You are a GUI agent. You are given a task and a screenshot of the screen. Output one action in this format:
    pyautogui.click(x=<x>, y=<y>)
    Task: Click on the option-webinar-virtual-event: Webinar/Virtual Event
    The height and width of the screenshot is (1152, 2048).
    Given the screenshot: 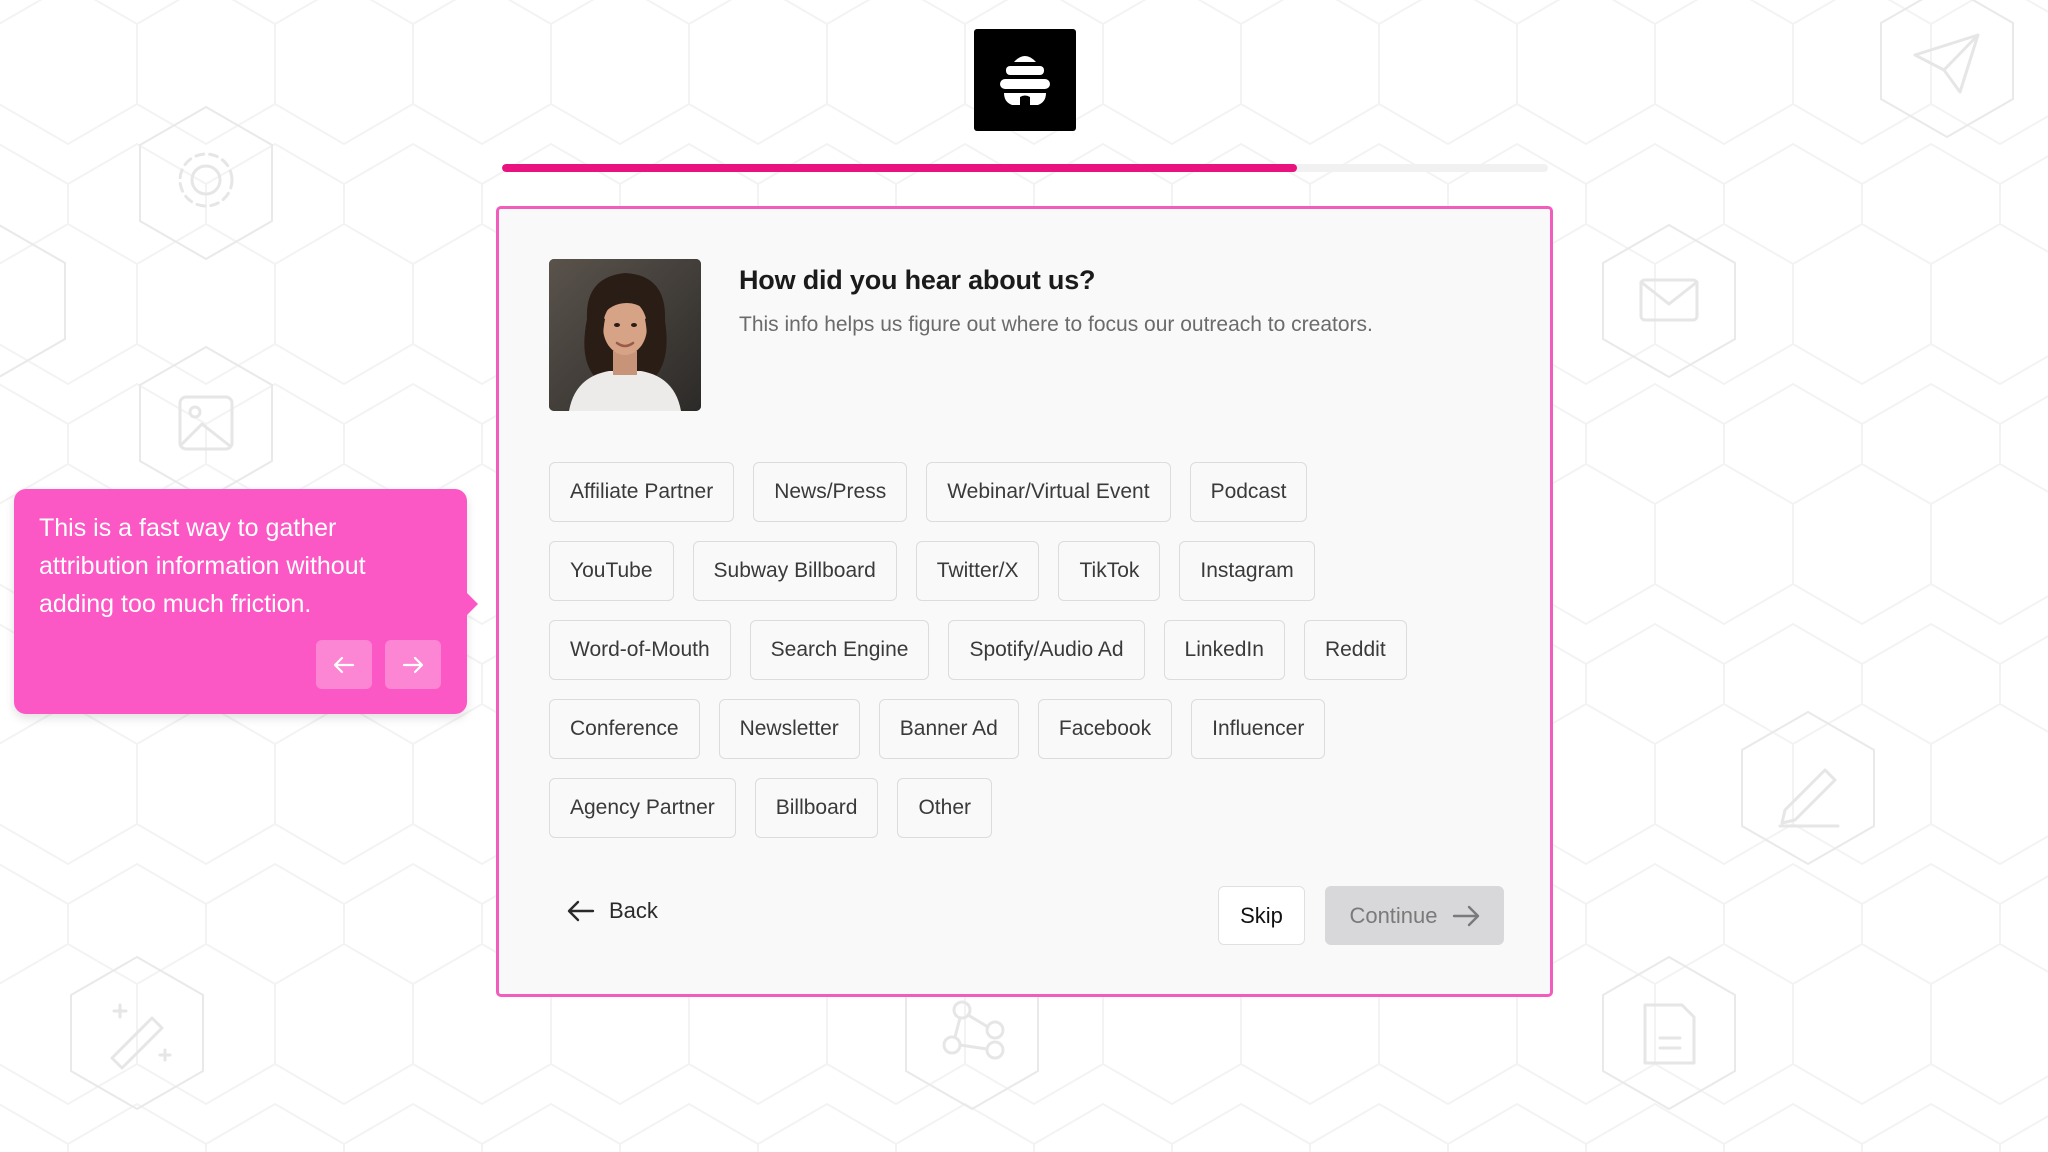 What is the action you would take?
    pyautogui.click(x=1048, y=492)
    